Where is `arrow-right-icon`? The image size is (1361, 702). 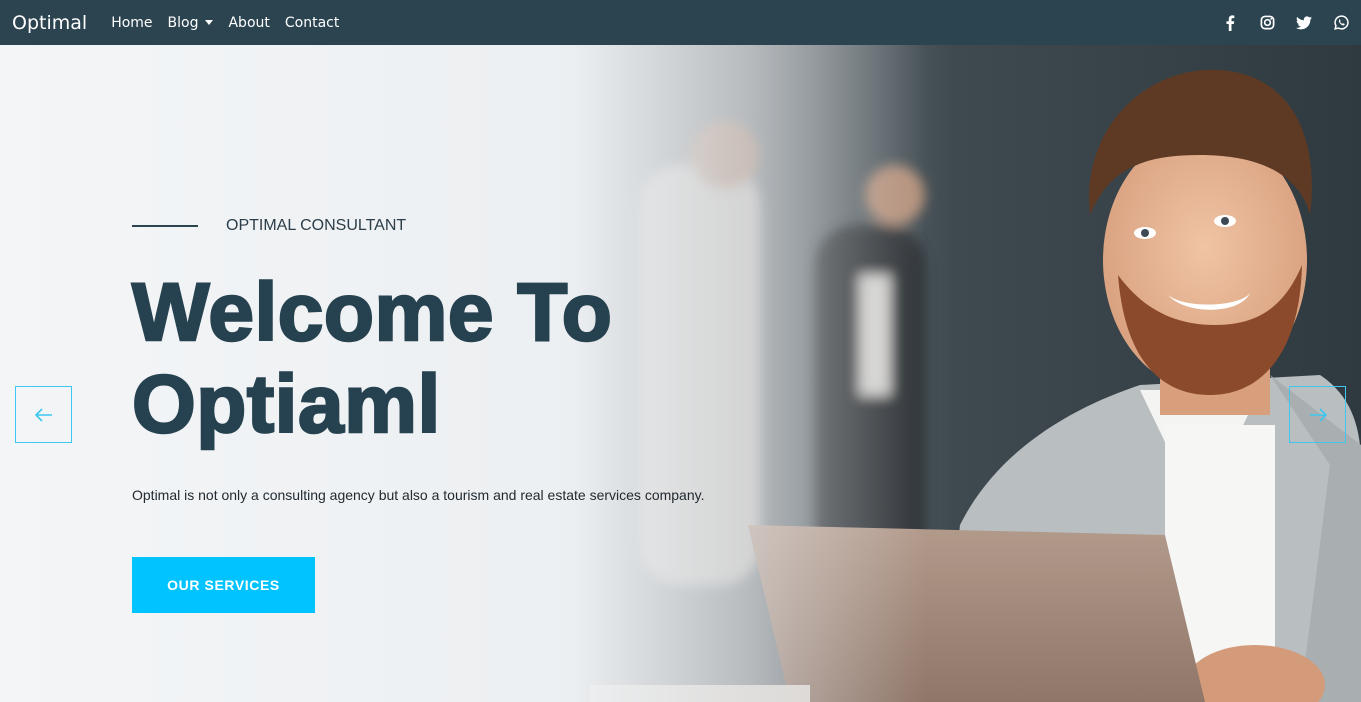
arrow-right-icon is located at coordinates (1318, 414).